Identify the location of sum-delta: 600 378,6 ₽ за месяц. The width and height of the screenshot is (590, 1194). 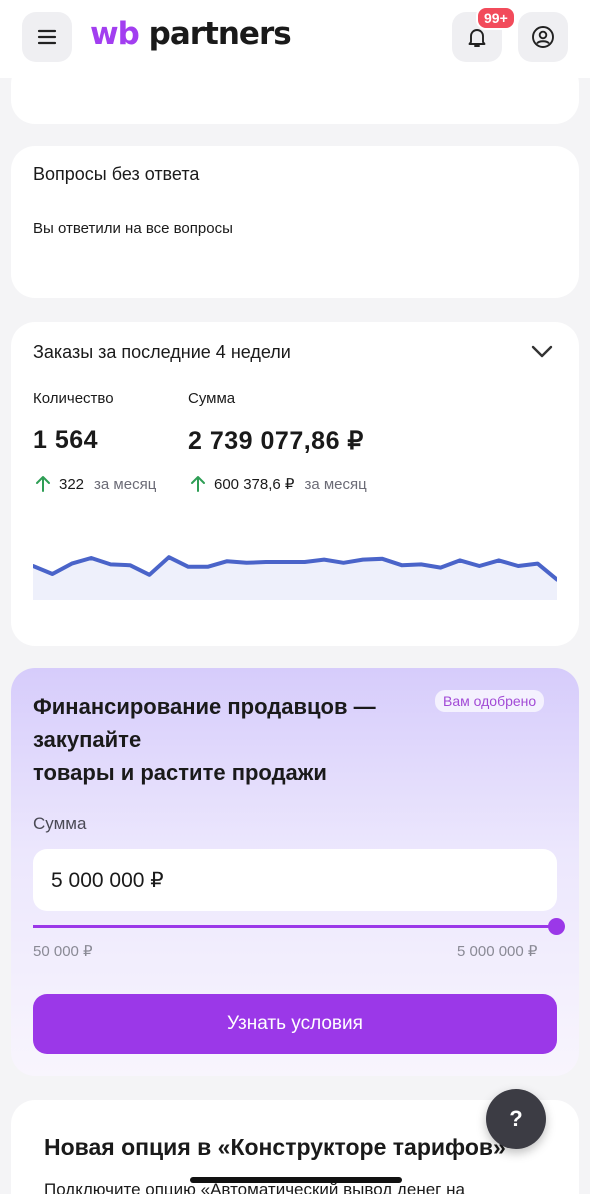
(277, 484).